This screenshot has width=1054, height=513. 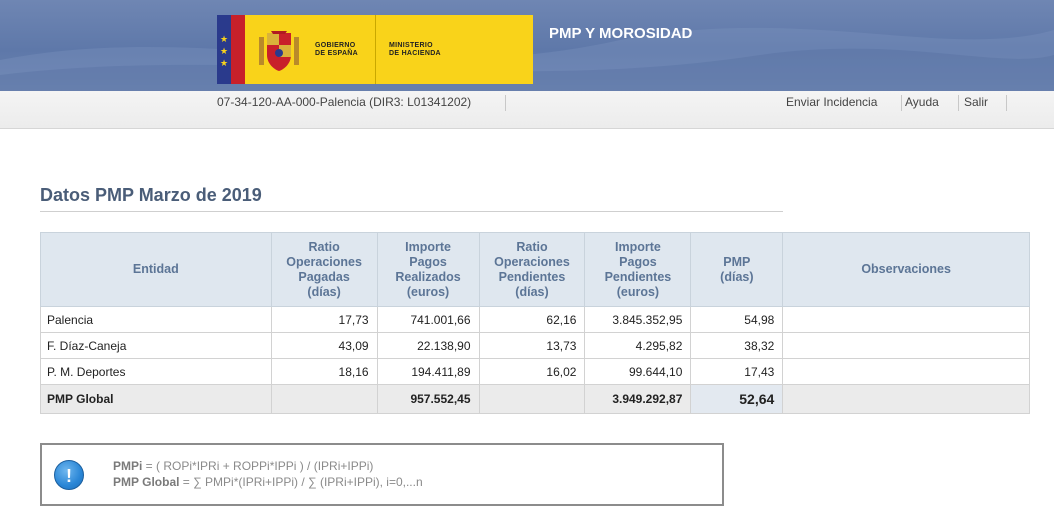 What do you see at coordinates (156, 371) in the screenshot?
I see `cell-entidad: P. M. Deportes` at bounding box center [156, 371].